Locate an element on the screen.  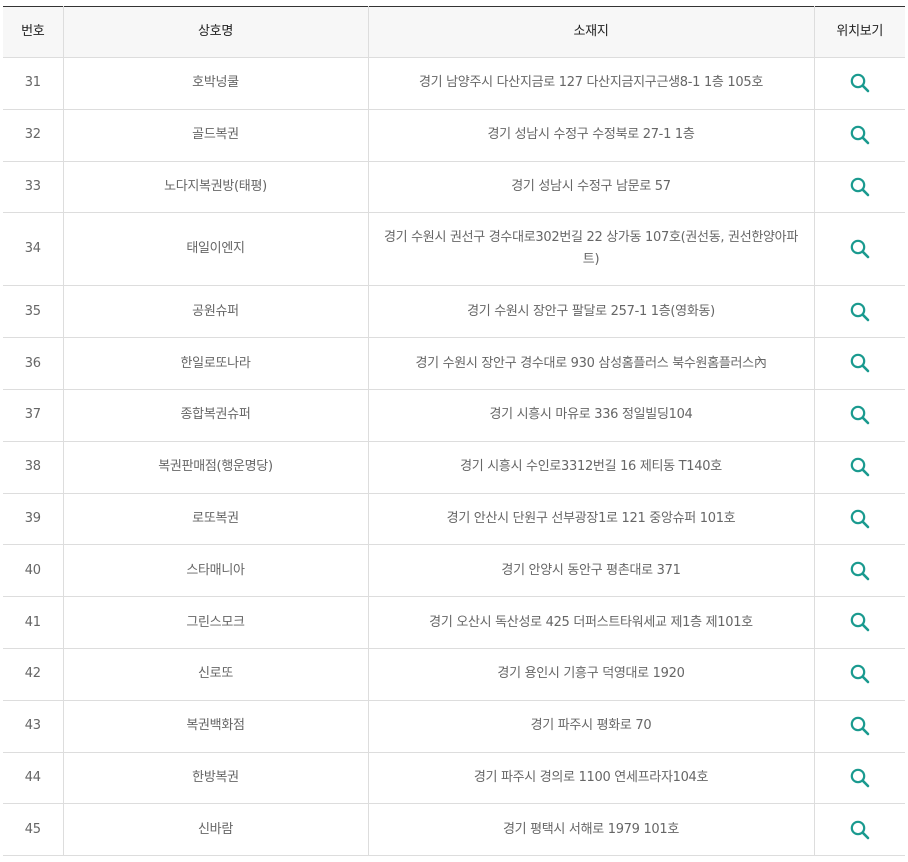
table-row: 33 노다지복권방(태평) 경기 성남시 수정구 남문로 57 is located at coordinates (454, 187).